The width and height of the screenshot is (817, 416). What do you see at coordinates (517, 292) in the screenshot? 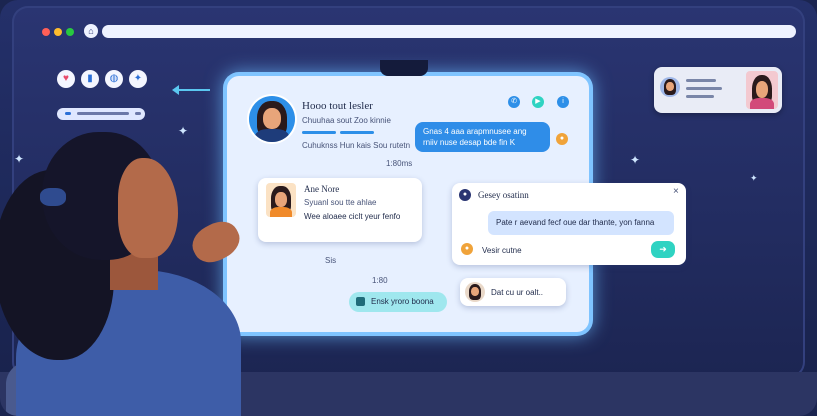
I see `reply-bubble-text: Dat cu ur oalt..` at bounding box center [517, 292].